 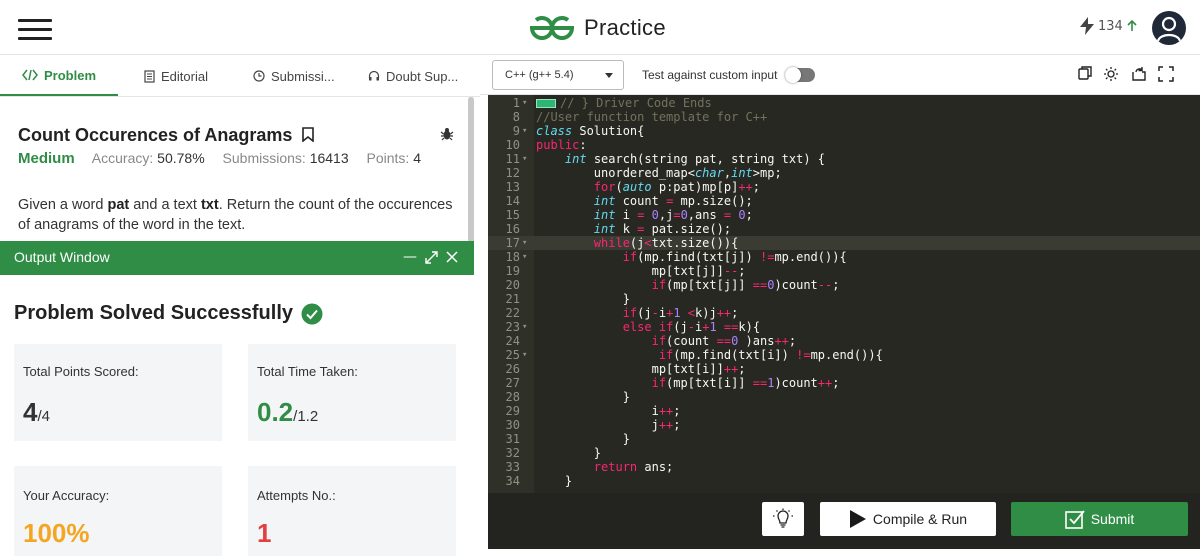 I want to click on line-number: 13, so click(x=512, y=187).